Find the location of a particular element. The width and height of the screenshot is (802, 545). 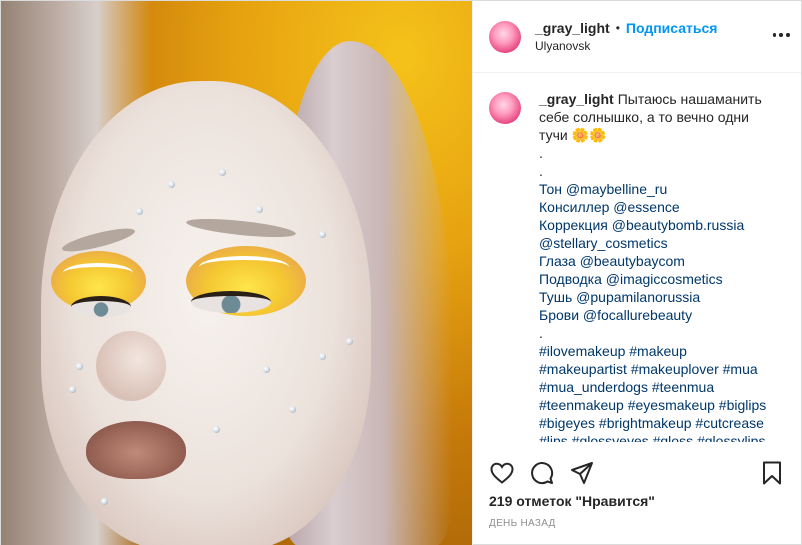

eye-right is located at coordinates (231, 302).